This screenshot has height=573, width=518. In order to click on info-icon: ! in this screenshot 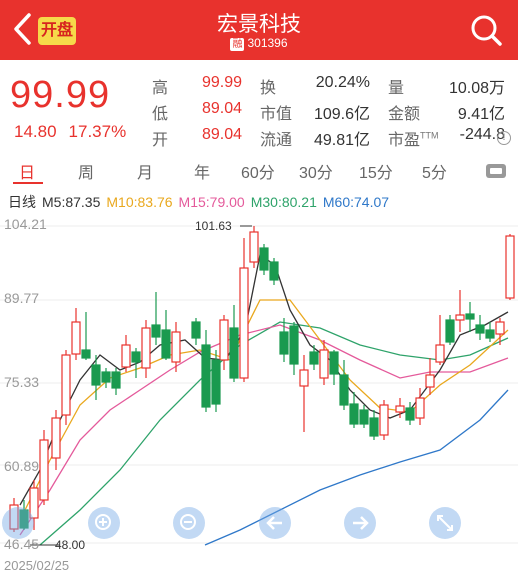, I will do `click(504, 138)`.